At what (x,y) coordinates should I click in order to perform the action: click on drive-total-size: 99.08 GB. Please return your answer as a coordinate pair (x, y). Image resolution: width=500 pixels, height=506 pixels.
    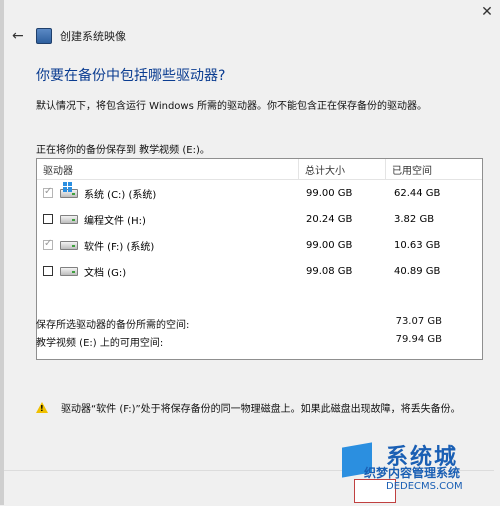
    Looking at the image, I should click on (329, 271).